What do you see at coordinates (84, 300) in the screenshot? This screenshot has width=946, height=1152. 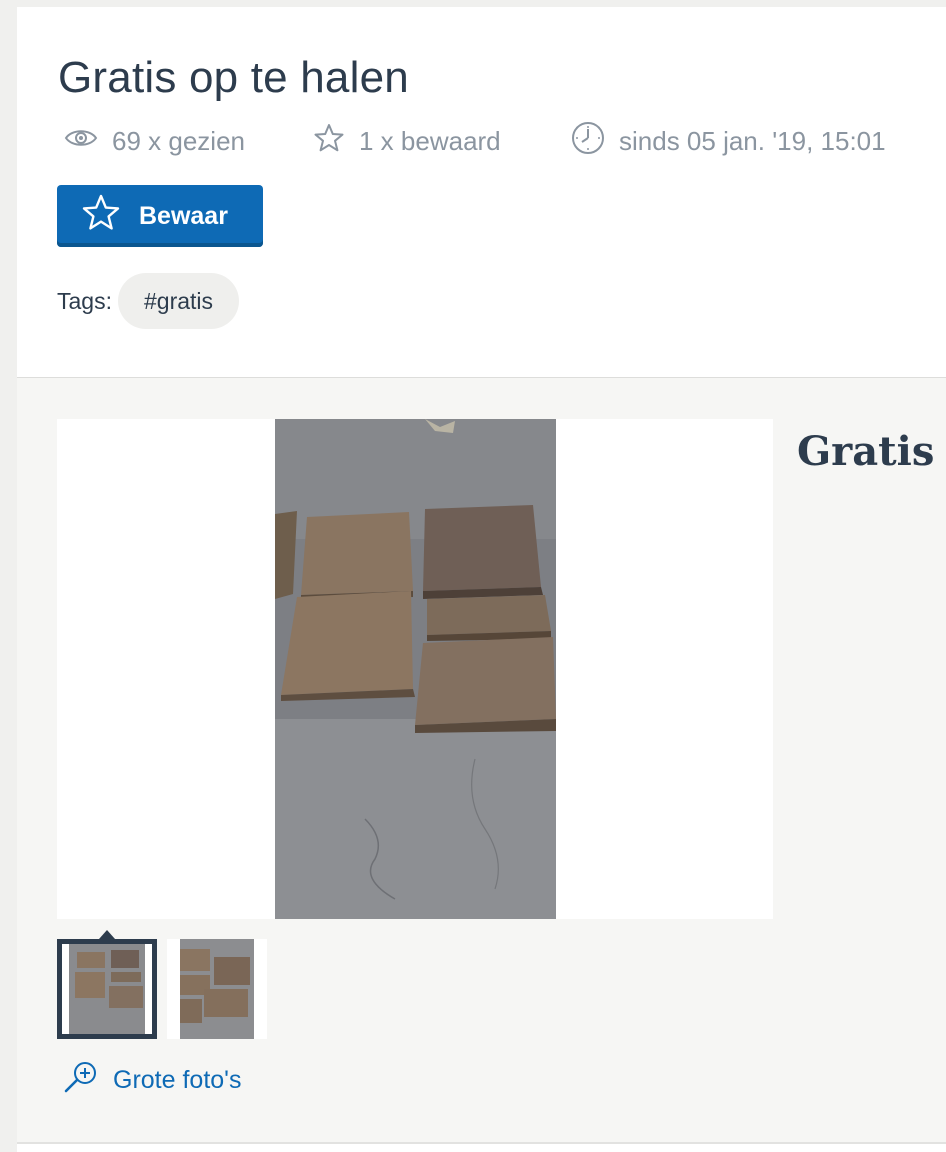 I see `tags-label: Tags:` at bounding box center [84, 300].